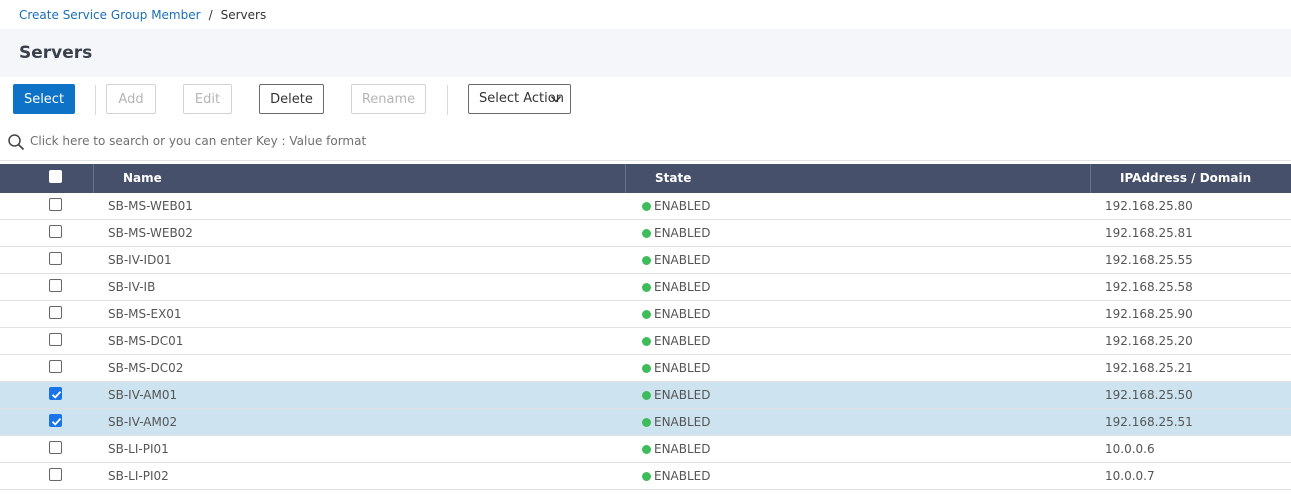 This screenshot has height=499, width=1291. I want to click on edit-button: Edit, so click(207, 99).